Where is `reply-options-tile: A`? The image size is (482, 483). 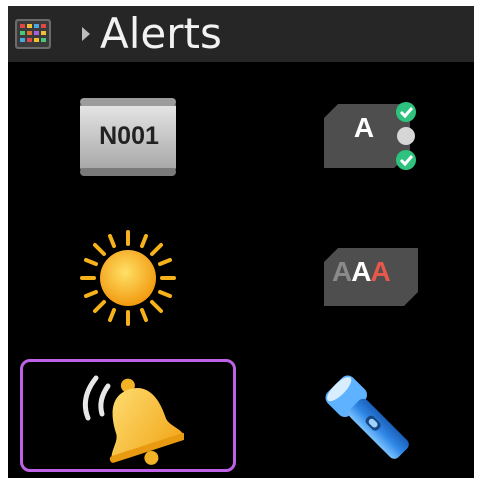 reply-options-tile: A is located at coordinates (372, 143).